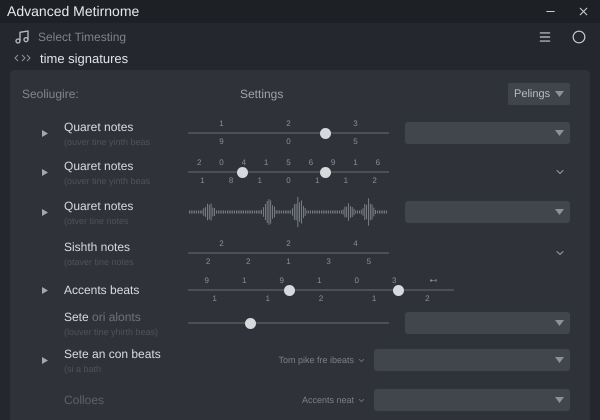 Image resolution: width=600 pixels, height=420 pixels. I want to click on panel-heading: Settings, so click(262, 94).